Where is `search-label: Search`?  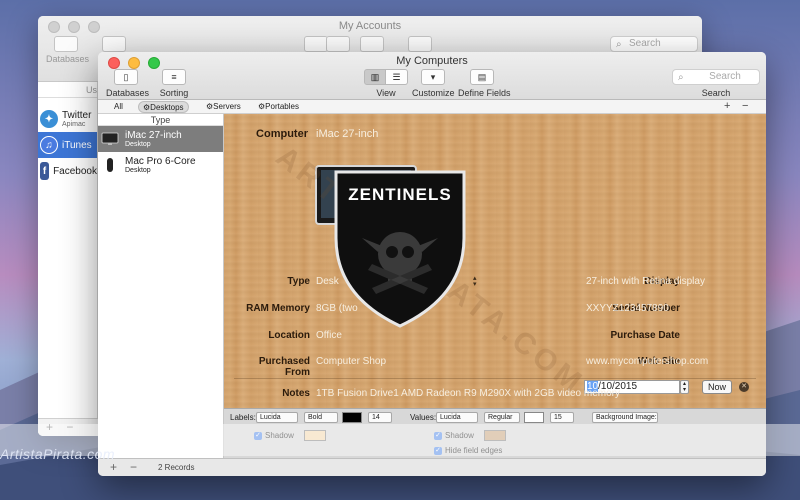
search-label: Search is located at coordinates (716, 93).